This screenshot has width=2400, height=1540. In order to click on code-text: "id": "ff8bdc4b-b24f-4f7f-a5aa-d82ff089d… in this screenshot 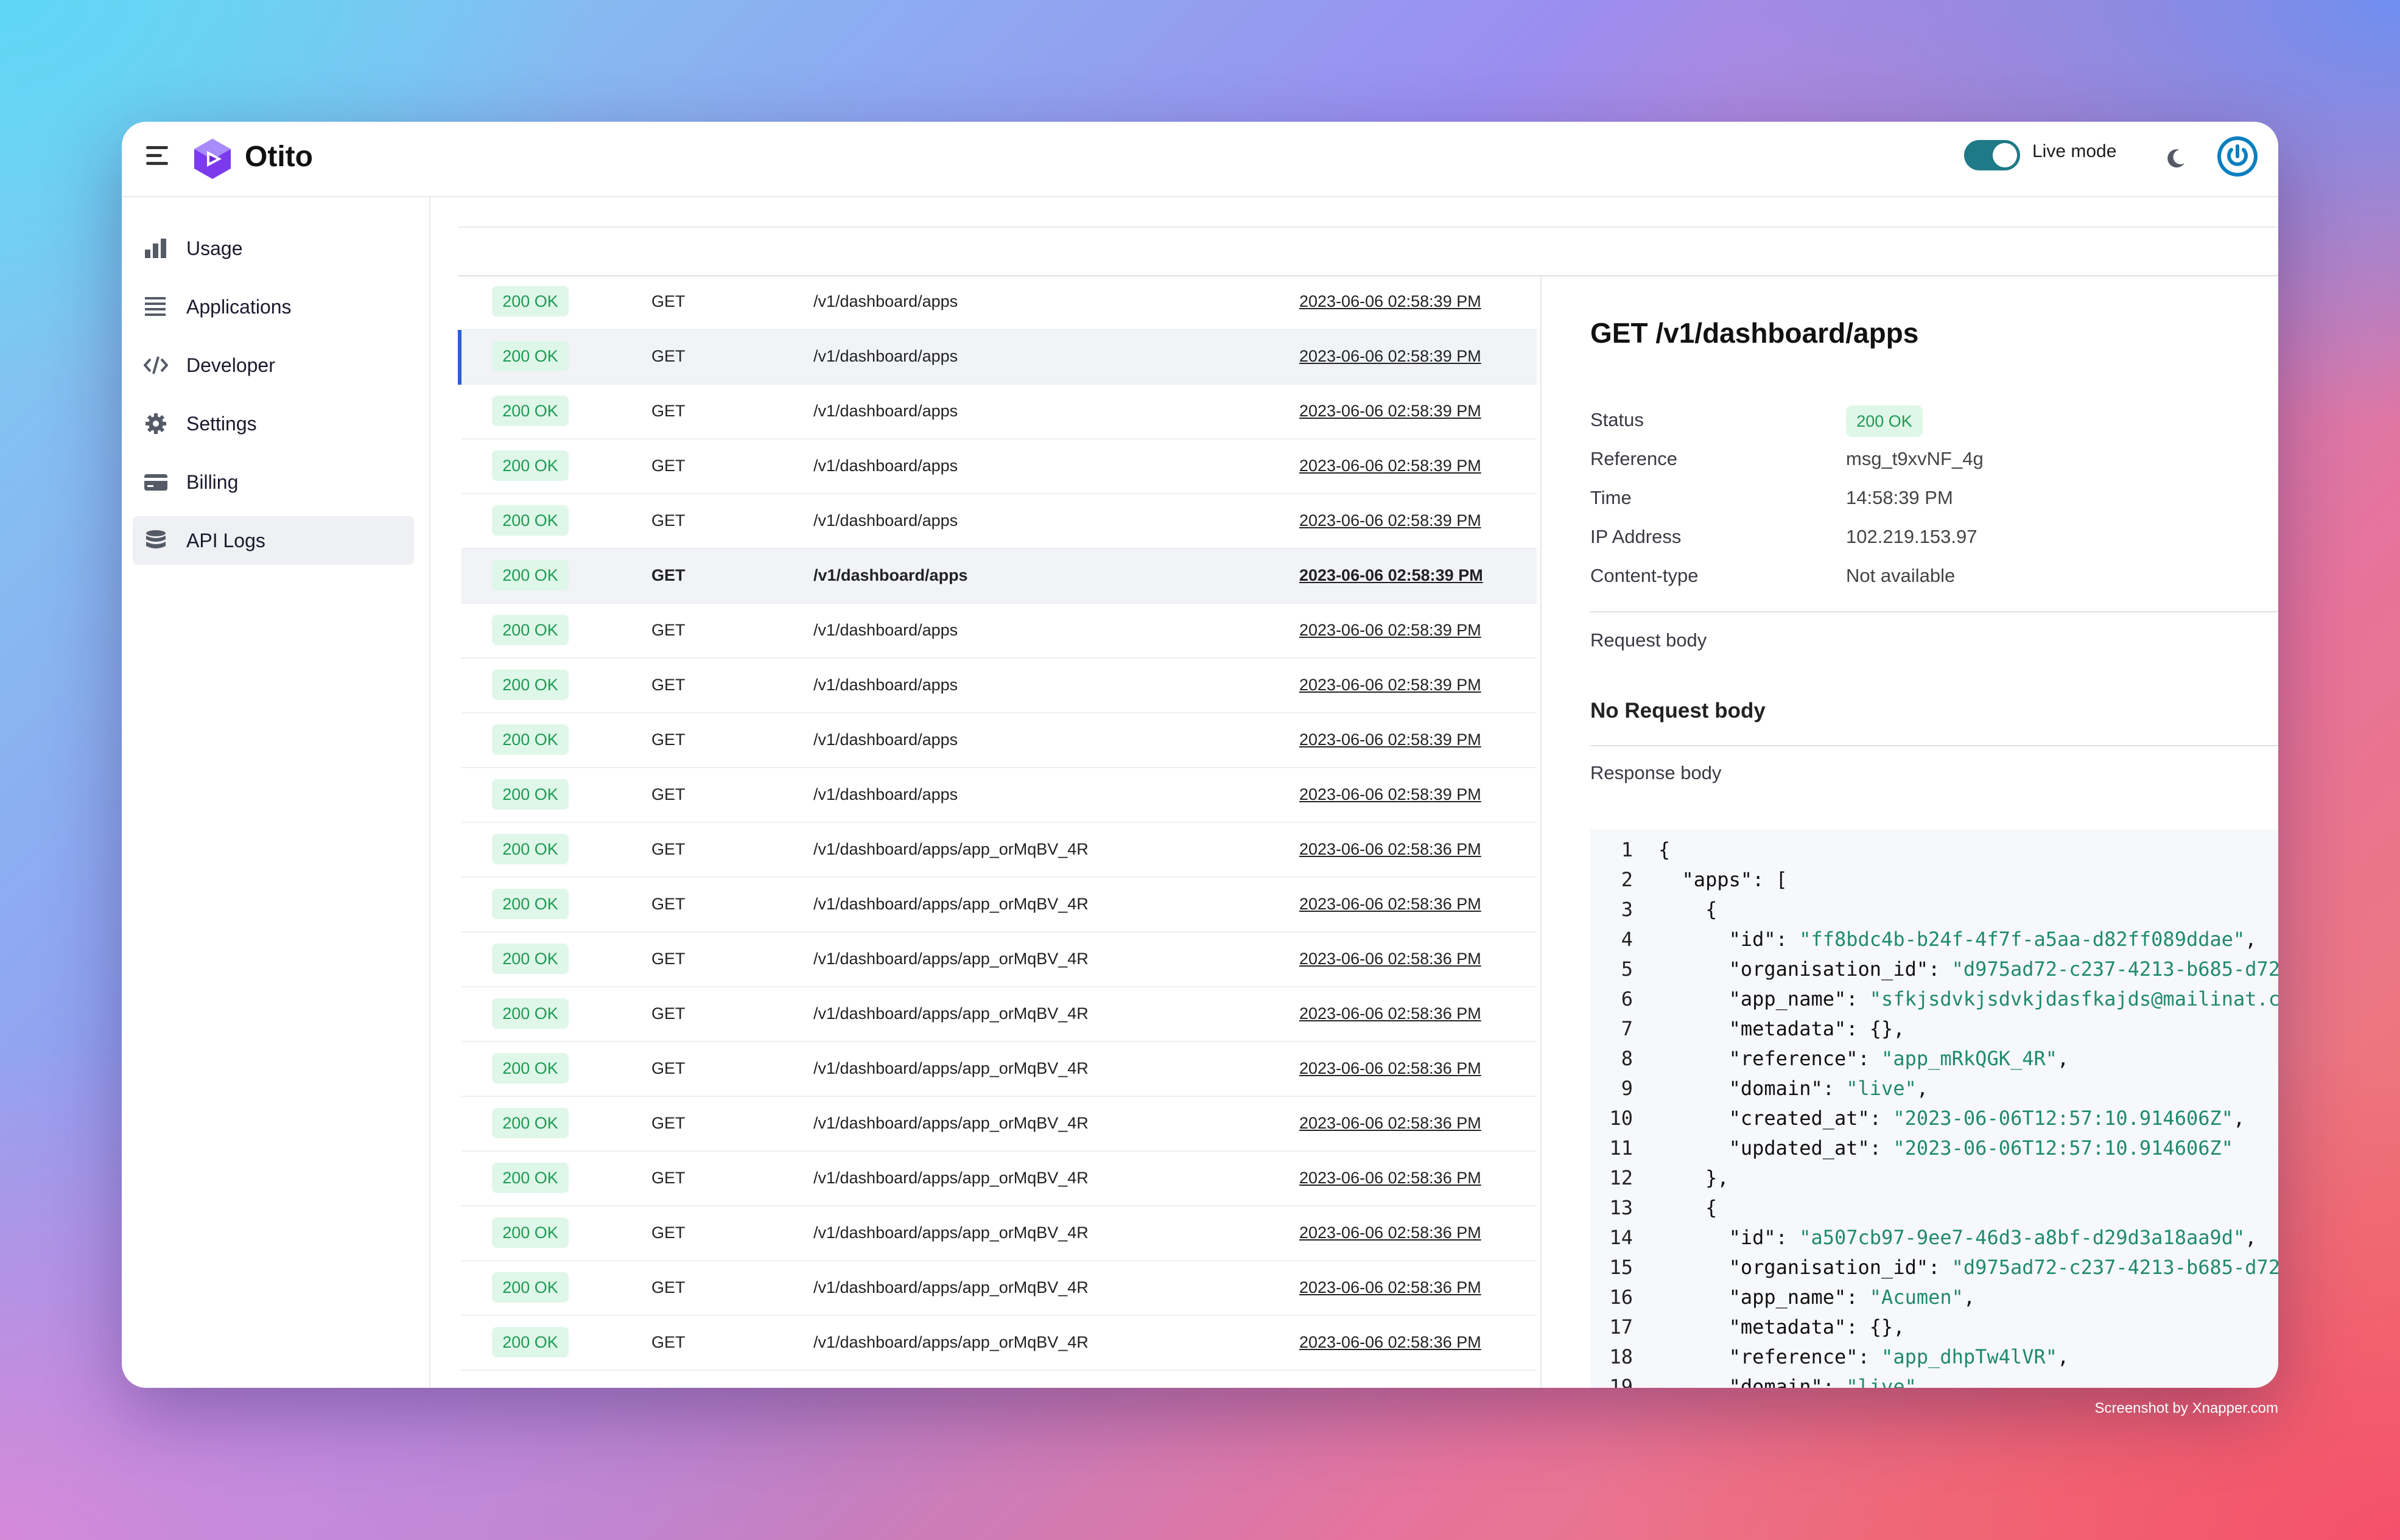, I will do `click(1957, 939)`.